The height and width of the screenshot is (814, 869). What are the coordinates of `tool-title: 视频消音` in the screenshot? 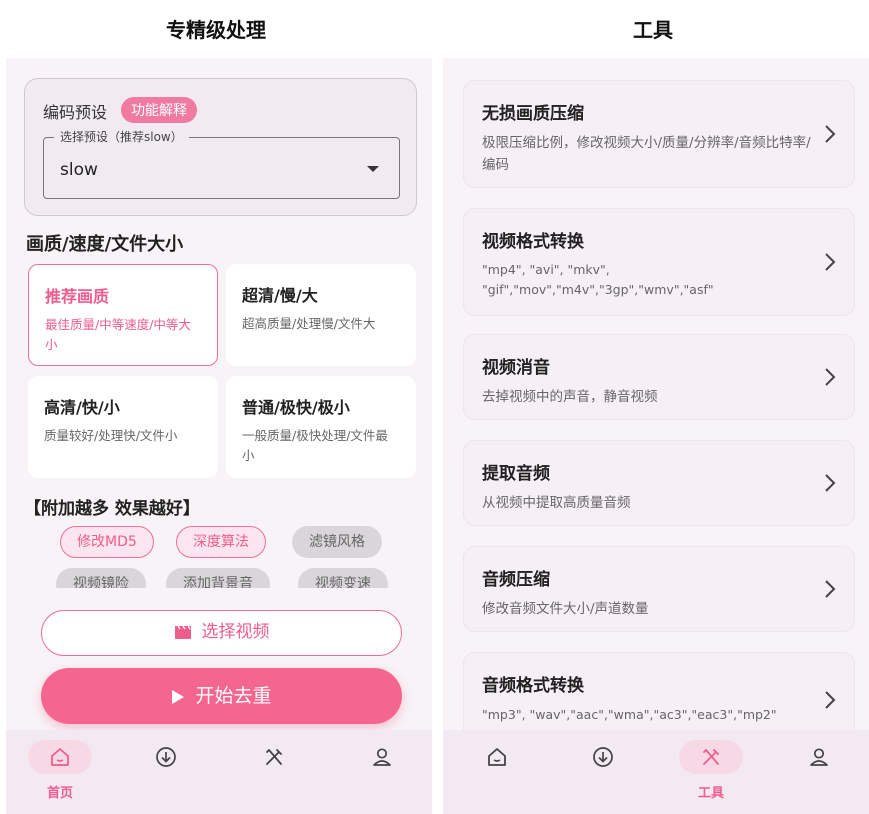 It's located at (516, 368).